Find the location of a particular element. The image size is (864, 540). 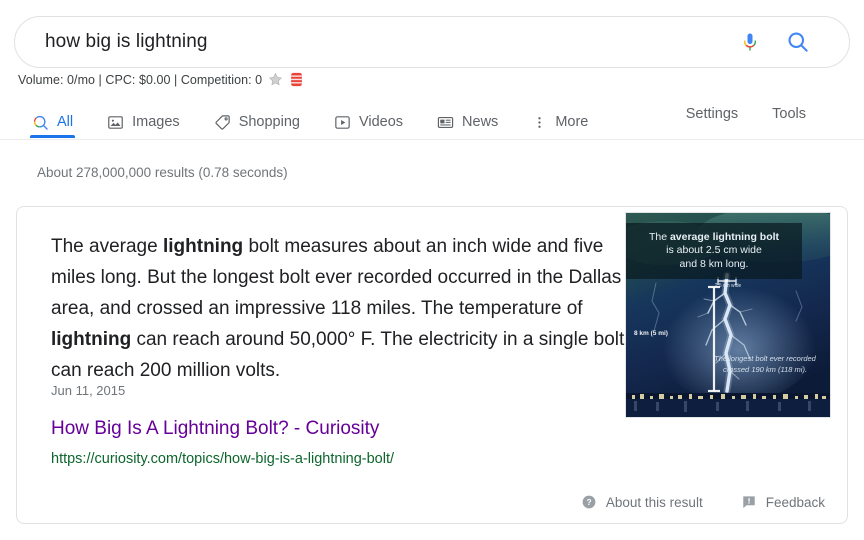

thumbnail-width-label: 2.5 cm wide is located at coordinates (728, 286).